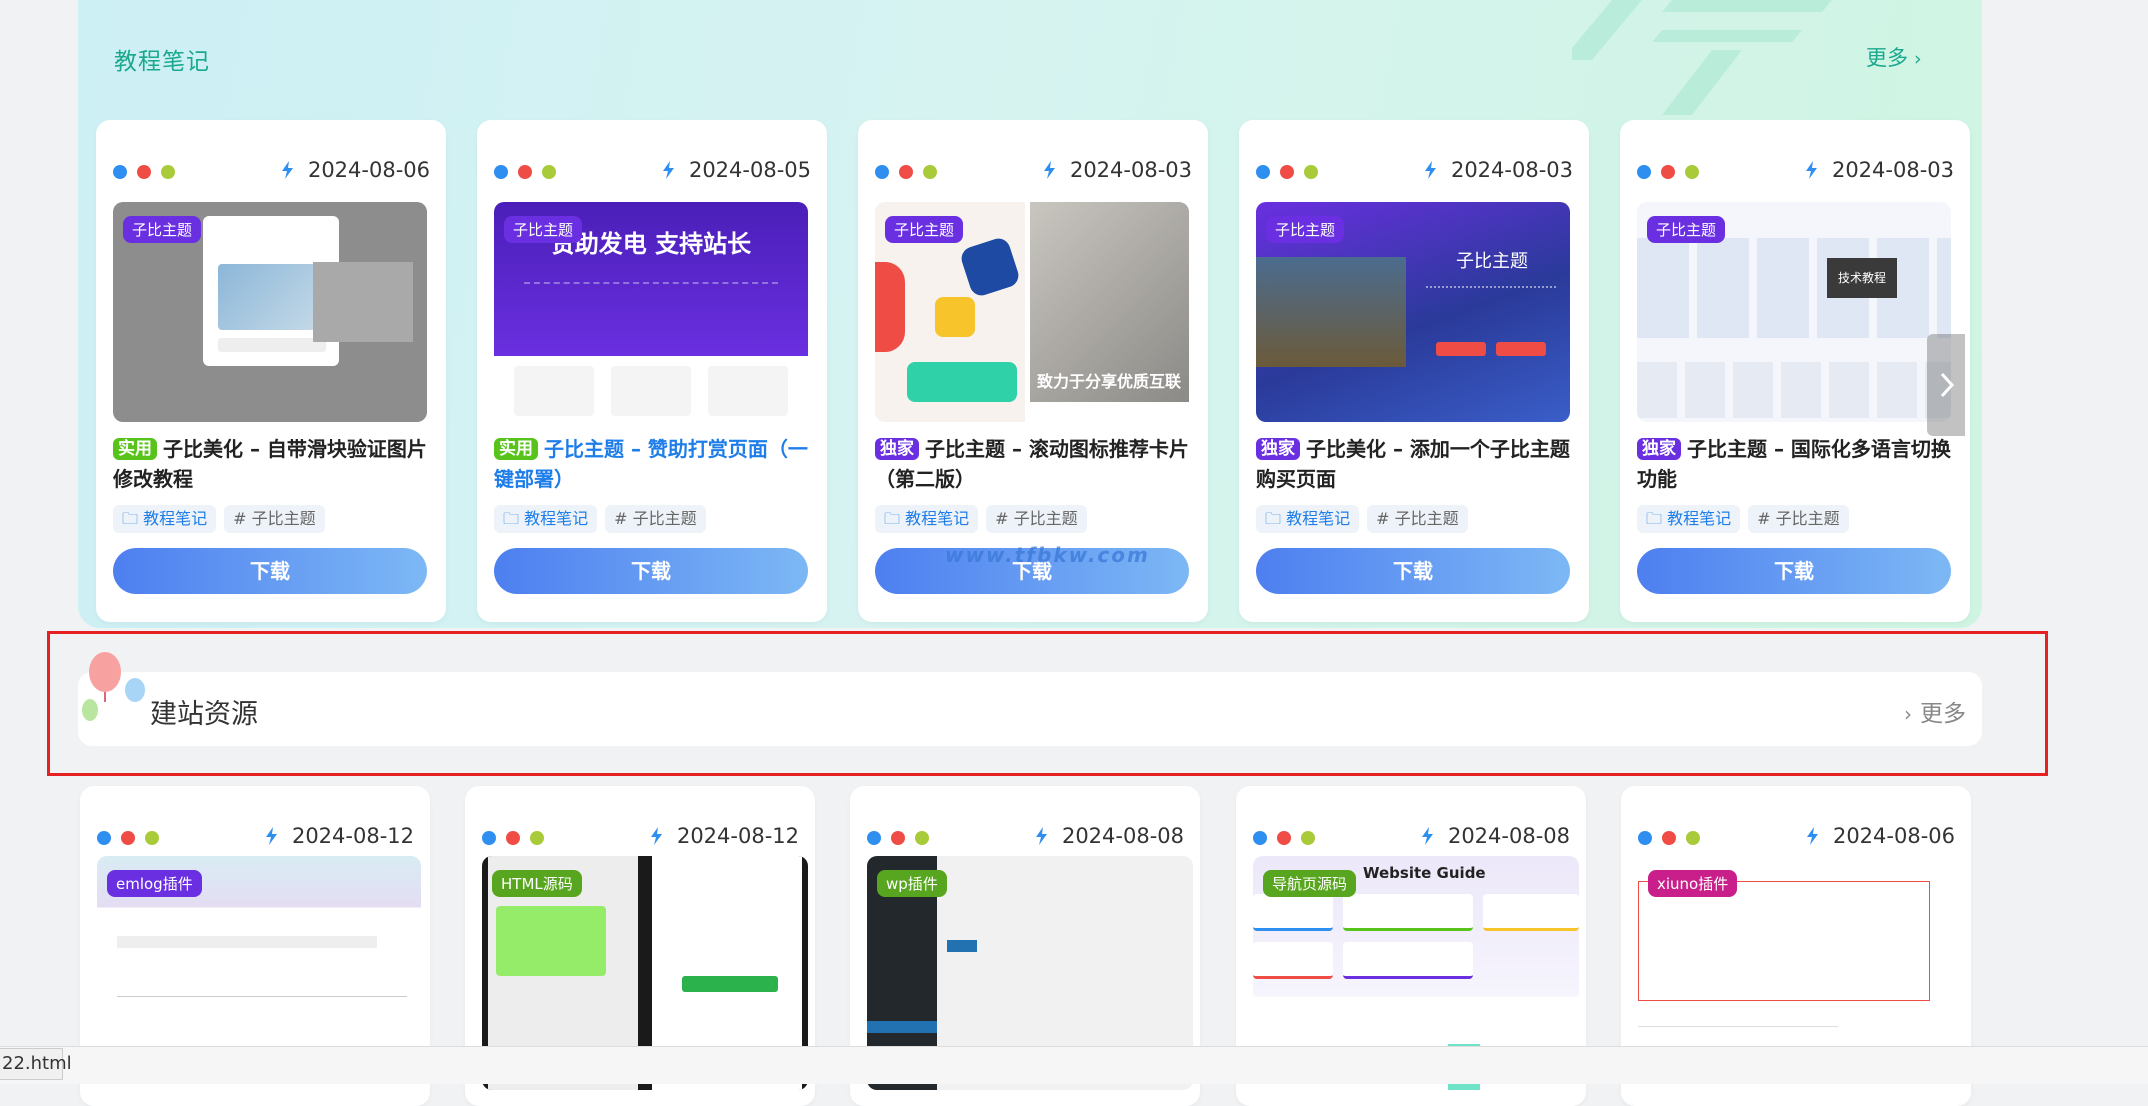 This screenshot has height=1106, width=2148. I want to click on post-title: 独家 子比美化 – 添加一个子比主题购买页面, so click(1414, 464).